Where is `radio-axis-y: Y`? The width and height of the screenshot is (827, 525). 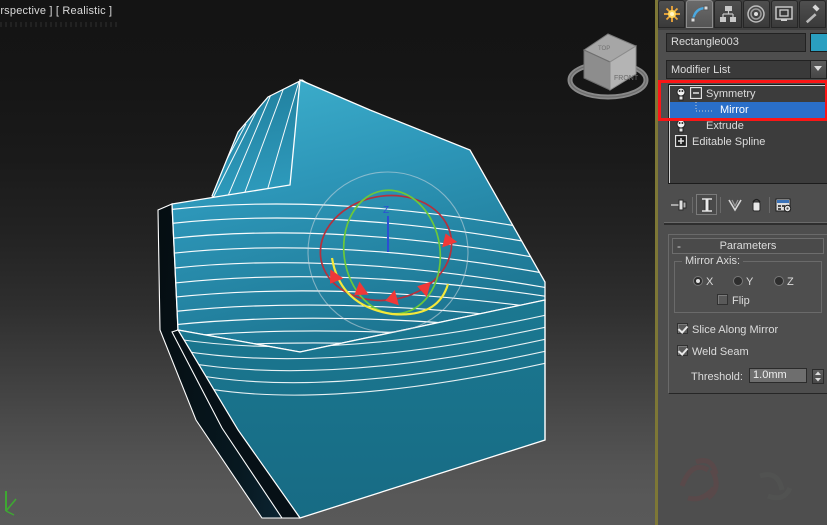 radio-axis-y: Y is located at coordinates (743, 282).